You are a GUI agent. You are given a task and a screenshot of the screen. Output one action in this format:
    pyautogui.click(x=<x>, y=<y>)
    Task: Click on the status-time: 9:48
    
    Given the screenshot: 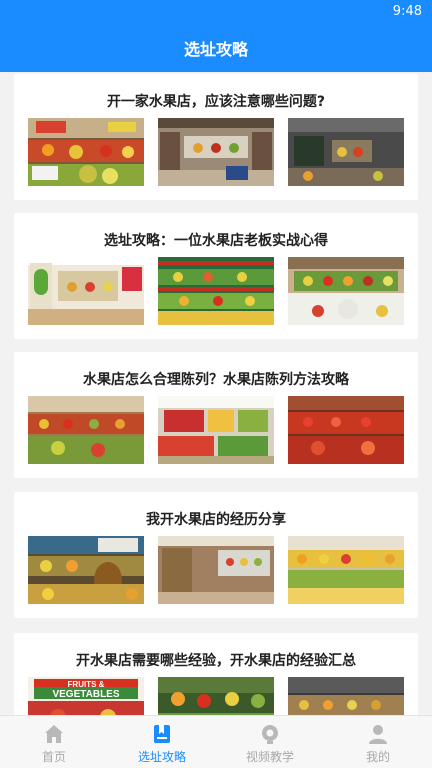 What is the action you would take?
    pyautogui.click(x=407, y=11)
    